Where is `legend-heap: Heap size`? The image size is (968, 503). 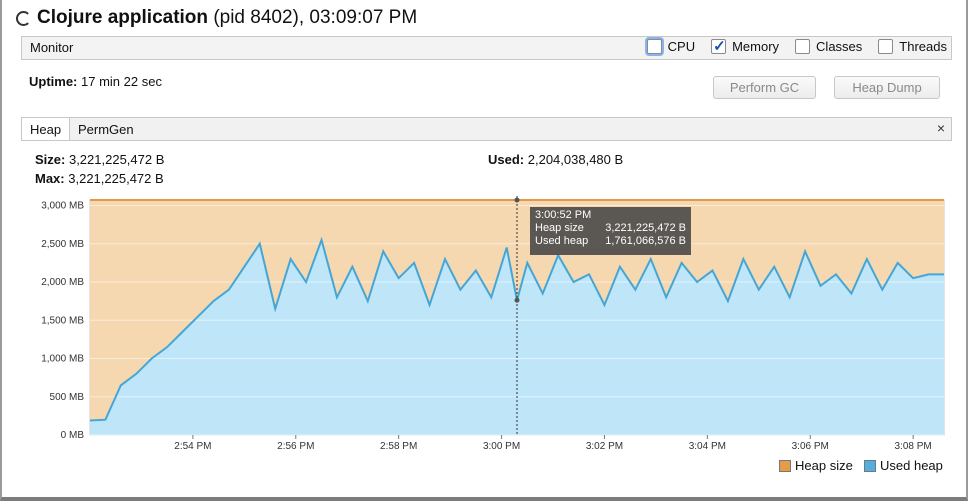
legend-heap: Heap size is located at coordinates (816, 465).